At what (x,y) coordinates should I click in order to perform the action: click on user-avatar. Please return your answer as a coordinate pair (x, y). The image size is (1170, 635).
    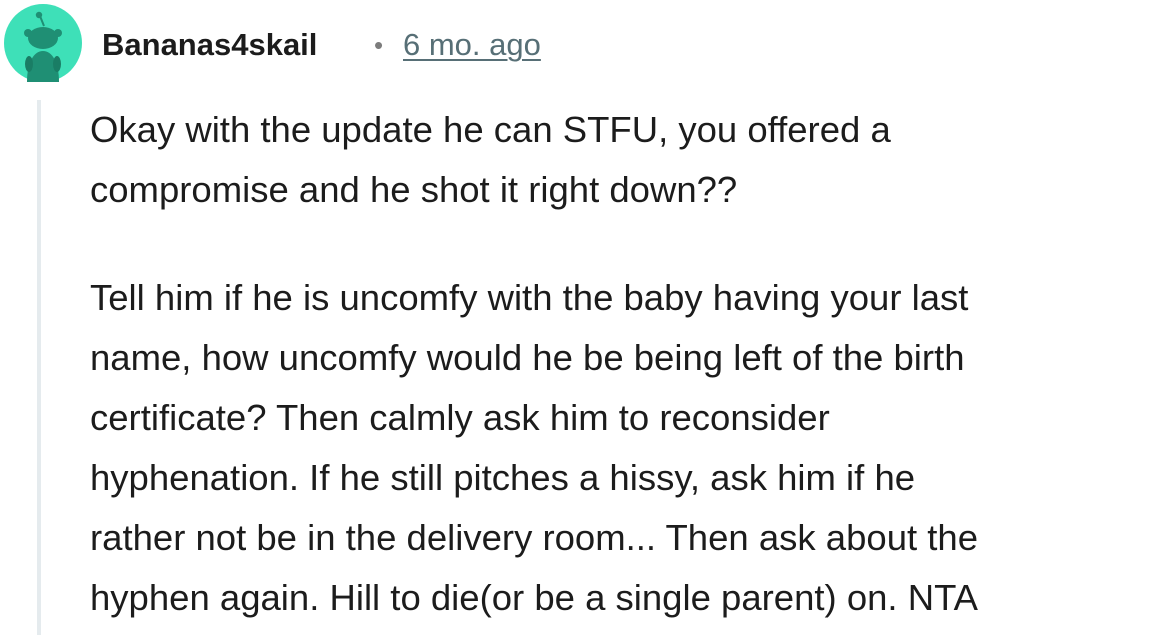
    Looking at the image, I should click on (43, 43).